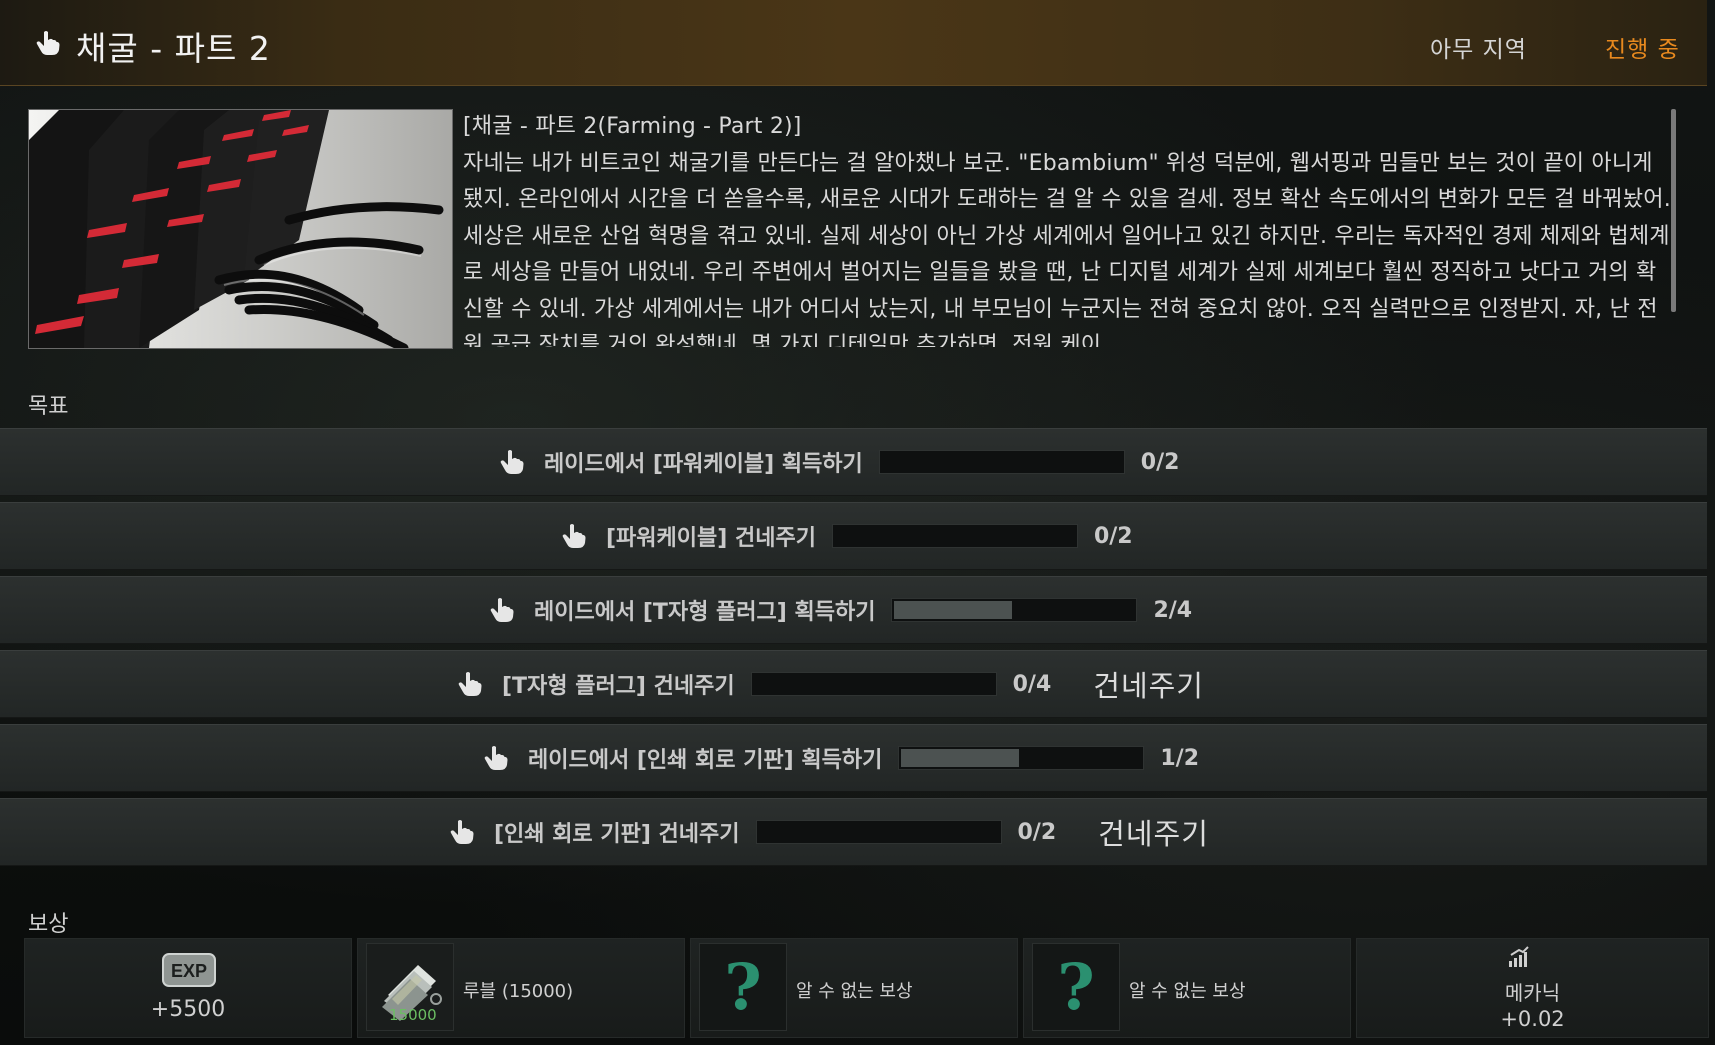  I want to click on reward-unknown-1: ? 알 수 없는 보상, so click(854, 988).